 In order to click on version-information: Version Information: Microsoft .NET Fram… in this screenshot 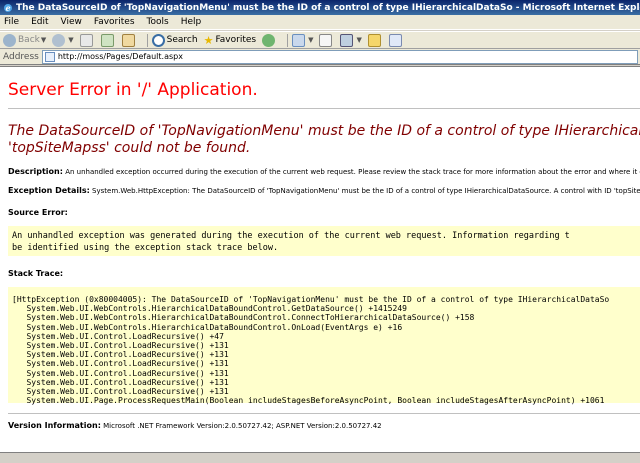, I will do `click(324, 425)`.